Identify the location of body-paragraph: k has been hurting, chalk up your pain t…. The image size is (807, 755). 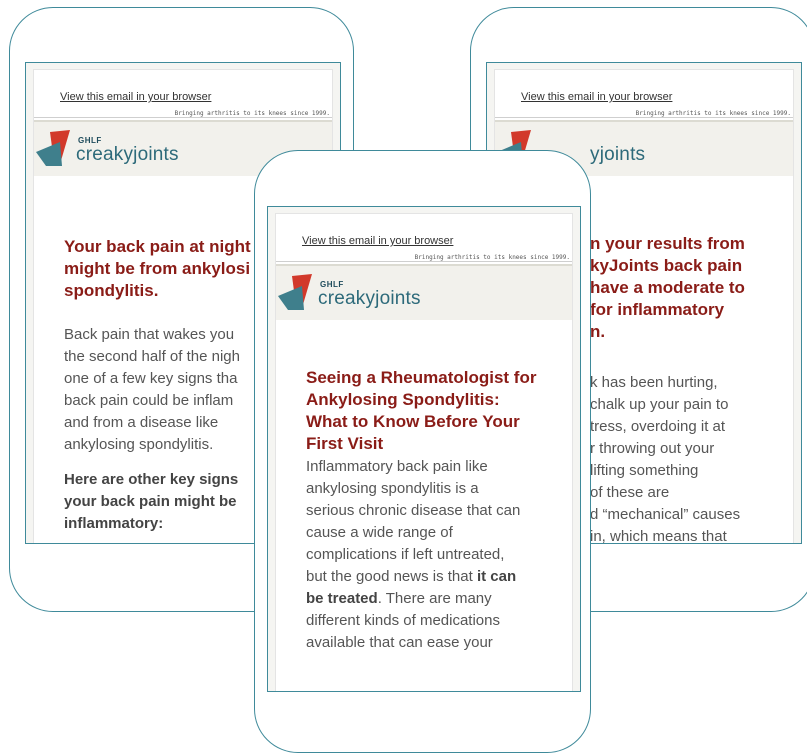
(665, 457).